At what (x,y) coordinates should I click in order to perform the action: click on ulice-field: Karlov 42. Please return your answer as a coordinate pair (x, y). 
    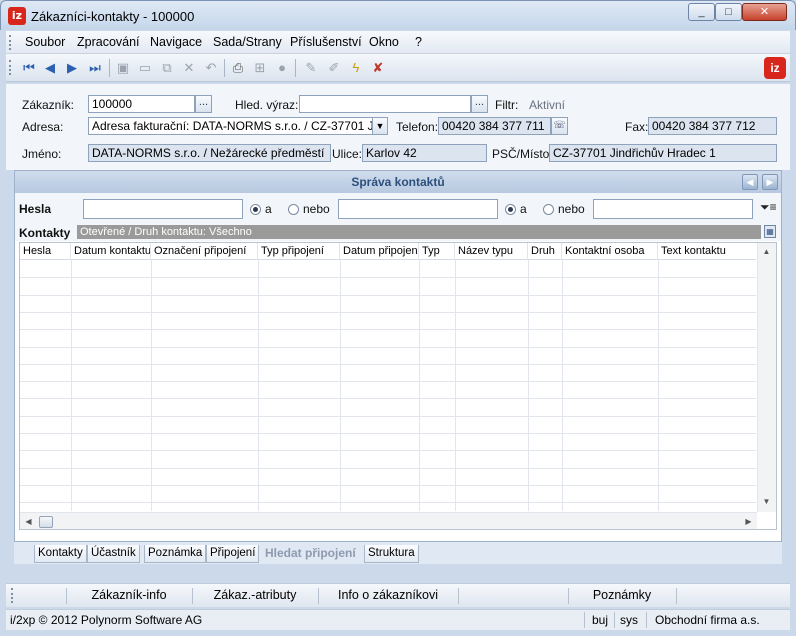
    Looking at the image, I should click on (424, 153).